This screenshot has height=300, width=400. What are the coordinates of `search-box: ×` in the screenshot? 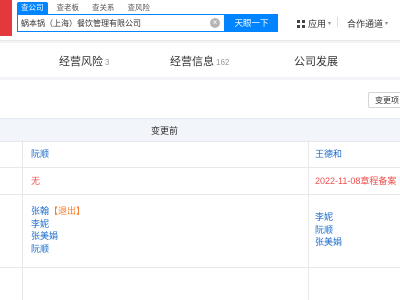 It's located at (121, 23).